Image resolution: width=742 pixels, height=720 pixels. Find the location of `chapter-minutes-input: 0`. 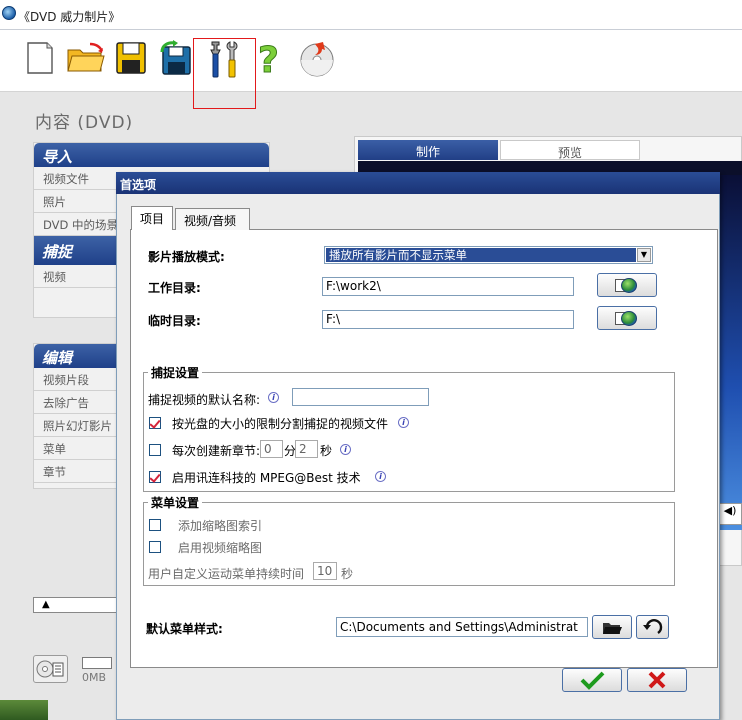

chapter-minutes-input: 0 is located at coordinates (271, 449).